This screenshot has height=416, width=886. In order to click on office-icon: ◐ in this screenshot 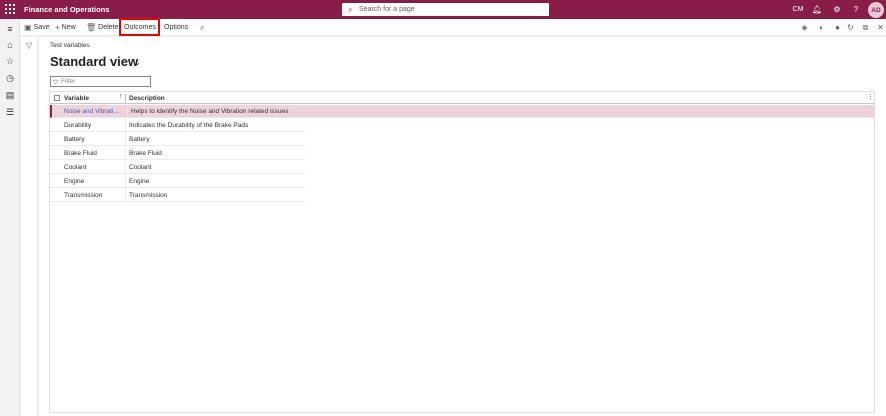, I will do `click(821, 27)`.